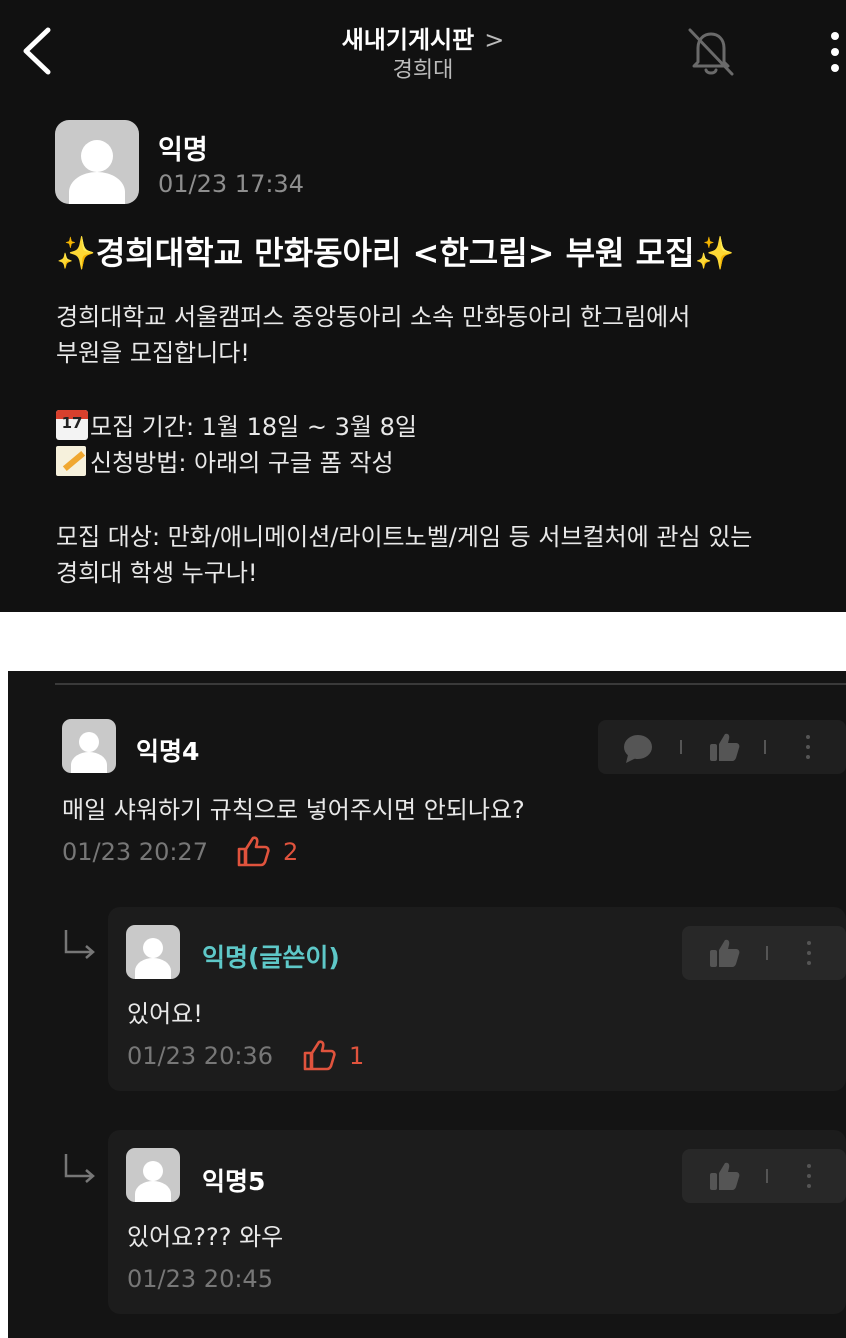  What do you see at coordinates (183, 150) in the screenshot?
I see `post-author-name: 익명` at bounding box center [183, 150].